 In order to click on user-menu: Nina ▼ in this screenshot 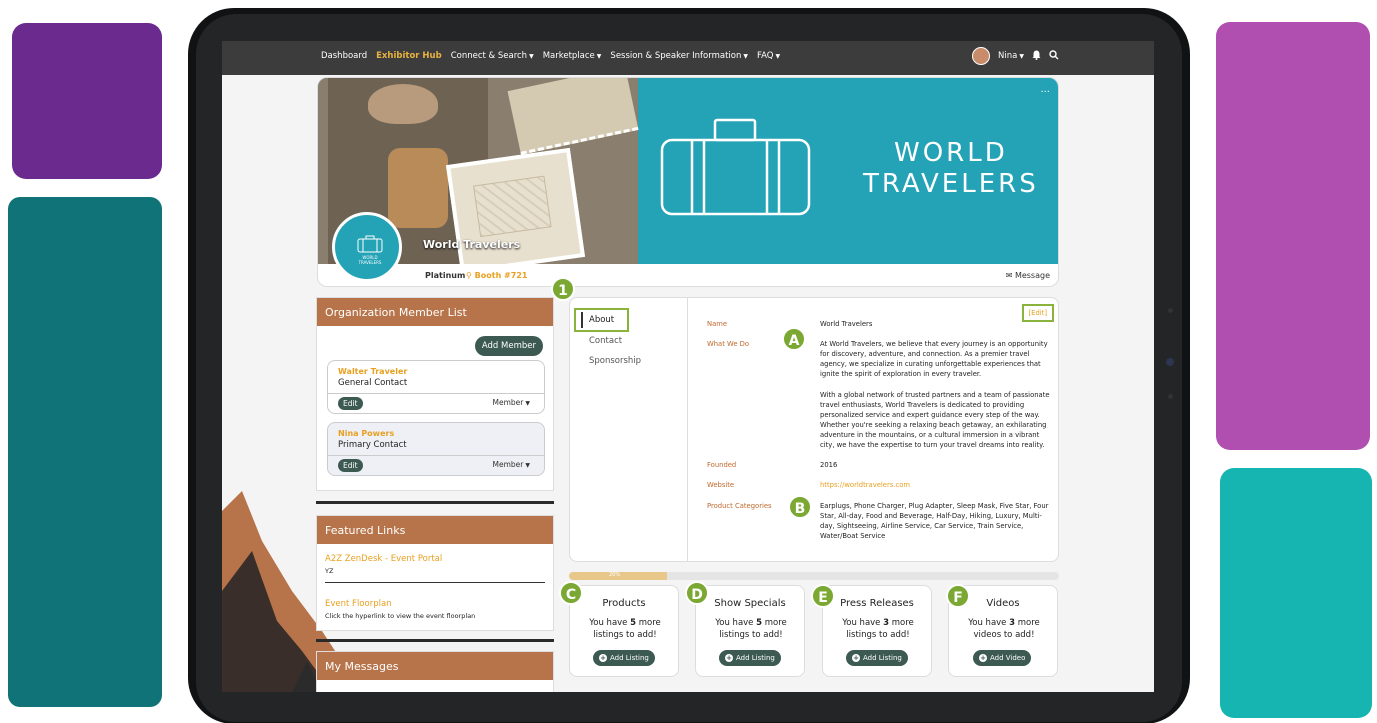, I will do `click(1011, 56)`.